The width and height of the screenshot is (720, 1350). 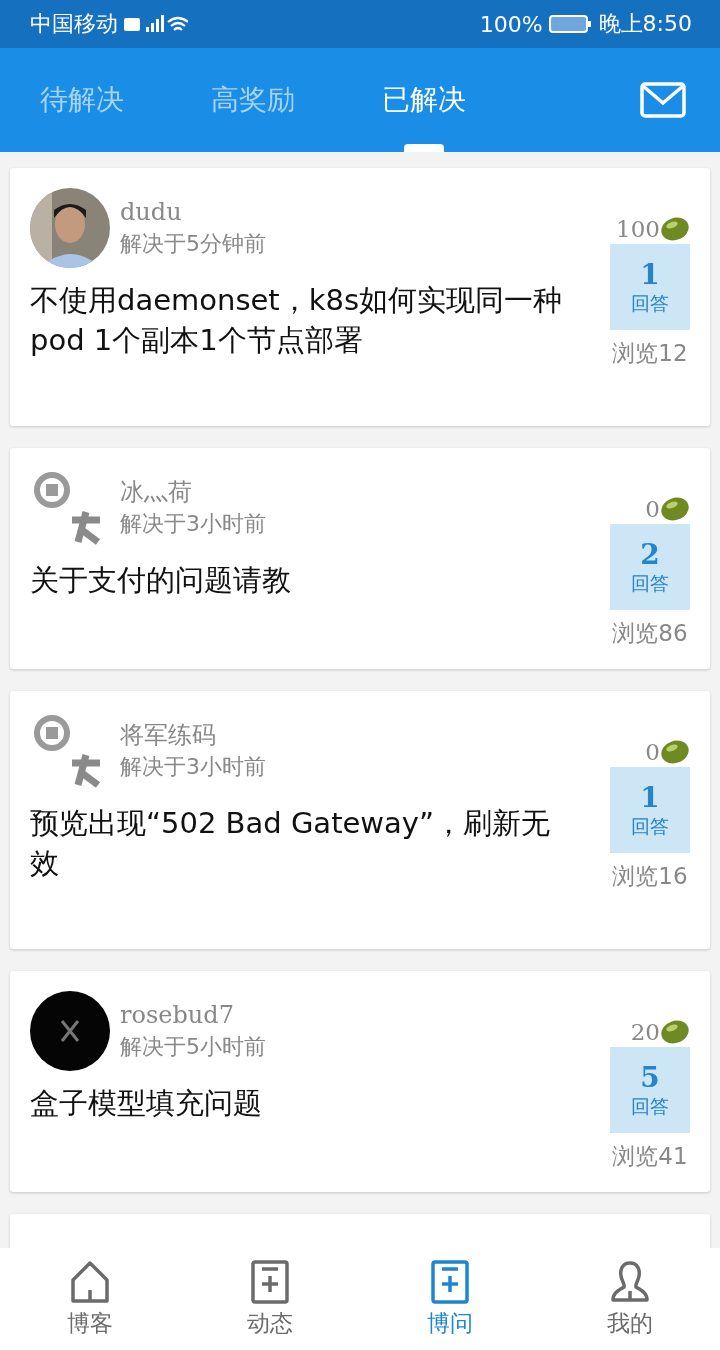 I want to click on user-name: 将军练码, so click(x=193, y=735).